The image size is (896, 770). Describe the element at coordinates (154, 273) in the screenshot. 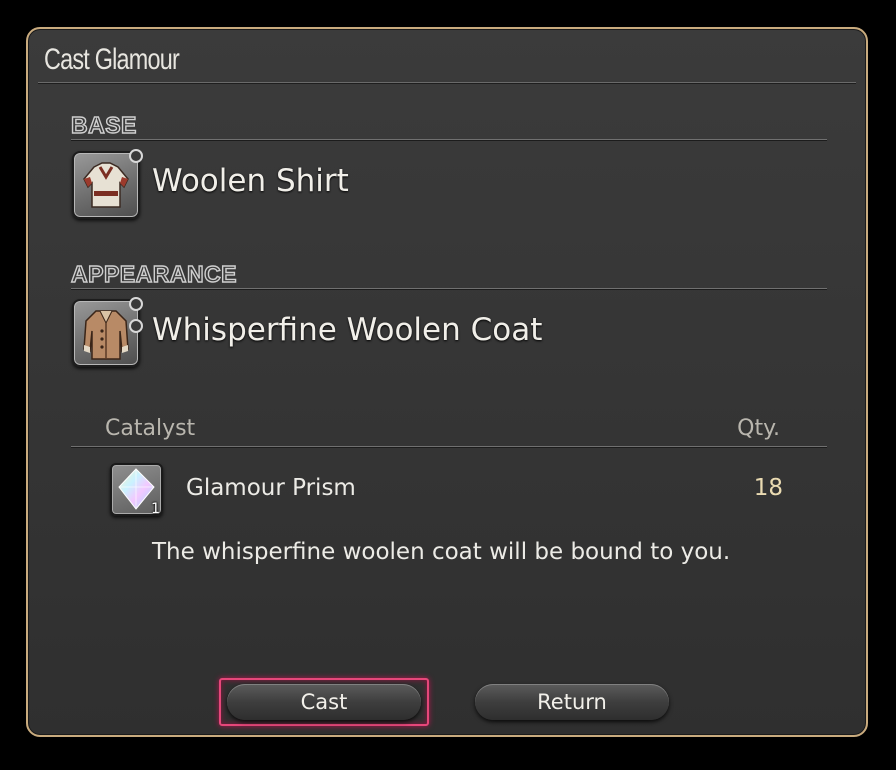

I see `appearance-section-label: APPEARANCE` at that location.